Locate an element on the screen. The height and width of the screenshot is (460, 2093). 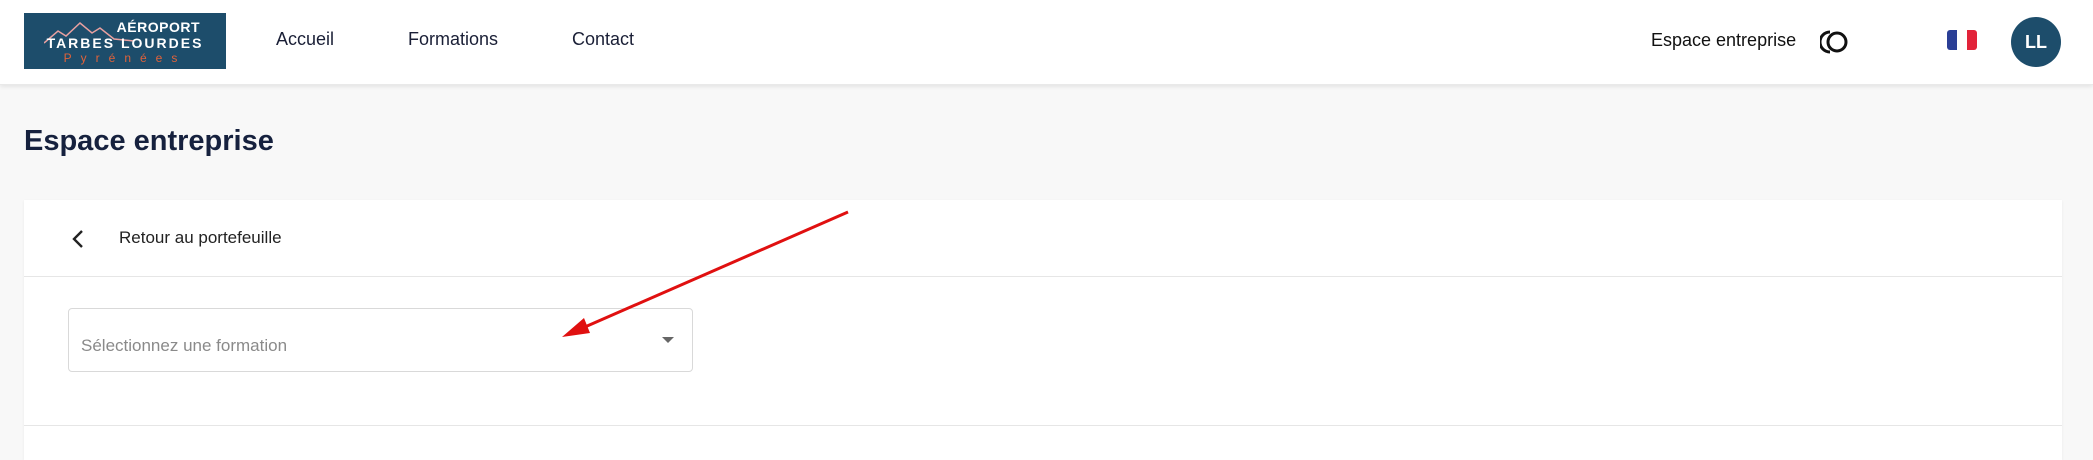
chevron-left-icon is located at coordinates (79, 239).